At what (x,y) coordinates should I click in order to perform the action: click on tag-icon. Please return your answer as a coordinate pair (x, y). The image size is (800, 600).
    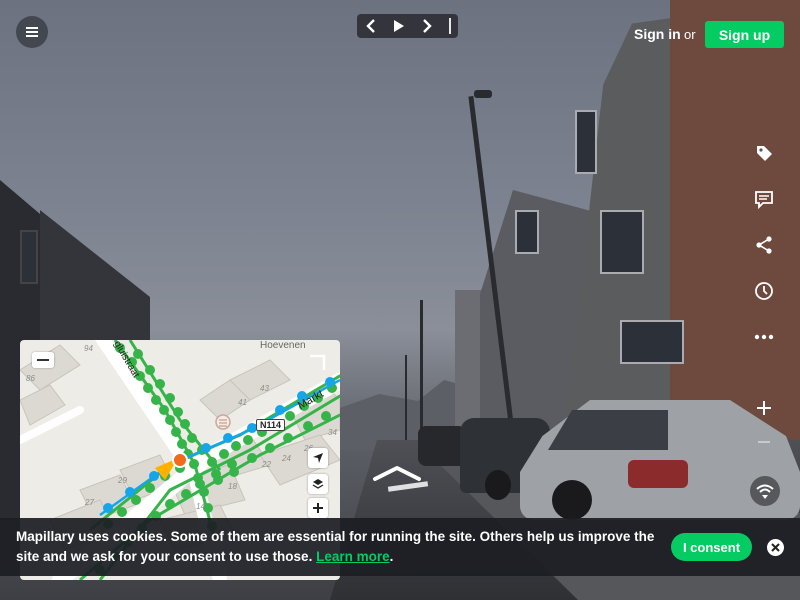
    Looking at the image, I should click on (764, 153).